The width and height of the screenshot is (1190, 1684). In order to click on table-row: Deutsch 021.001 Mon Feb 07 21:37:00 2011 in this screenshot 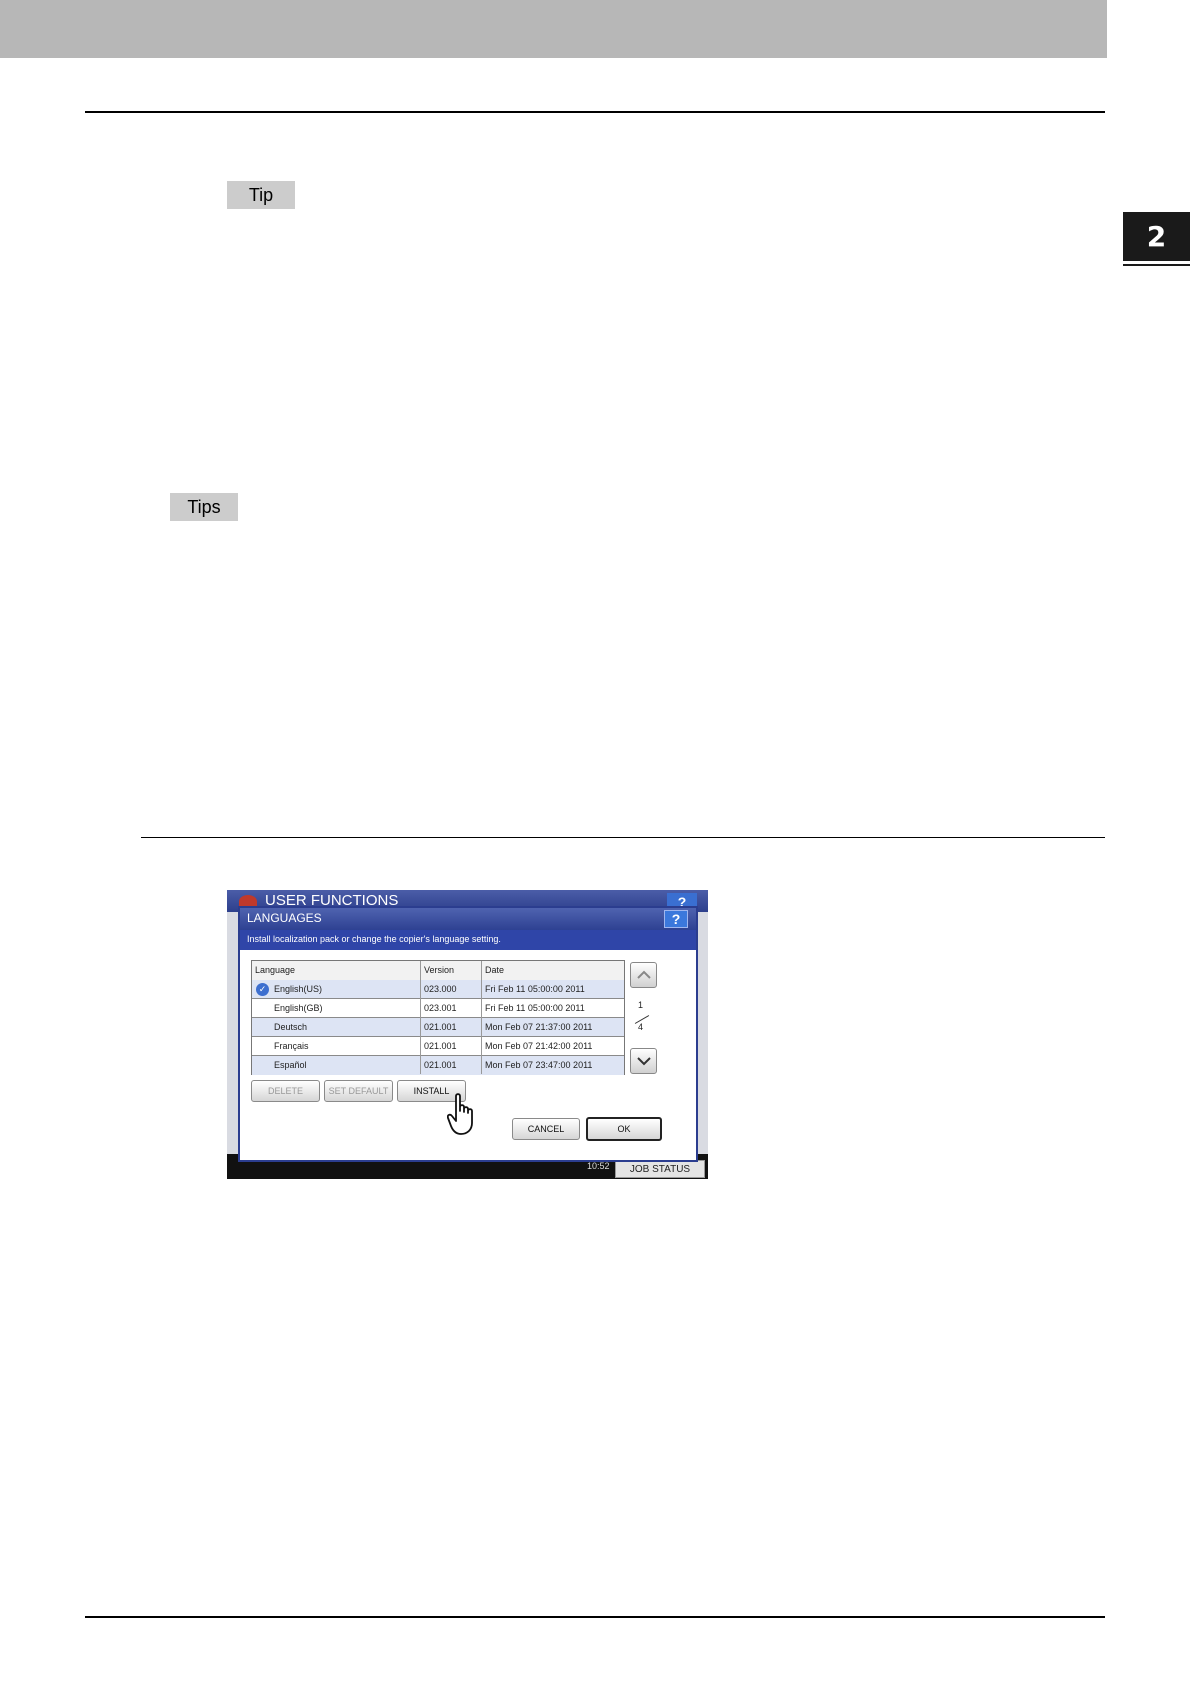, I will do `click(438, 1027)`.